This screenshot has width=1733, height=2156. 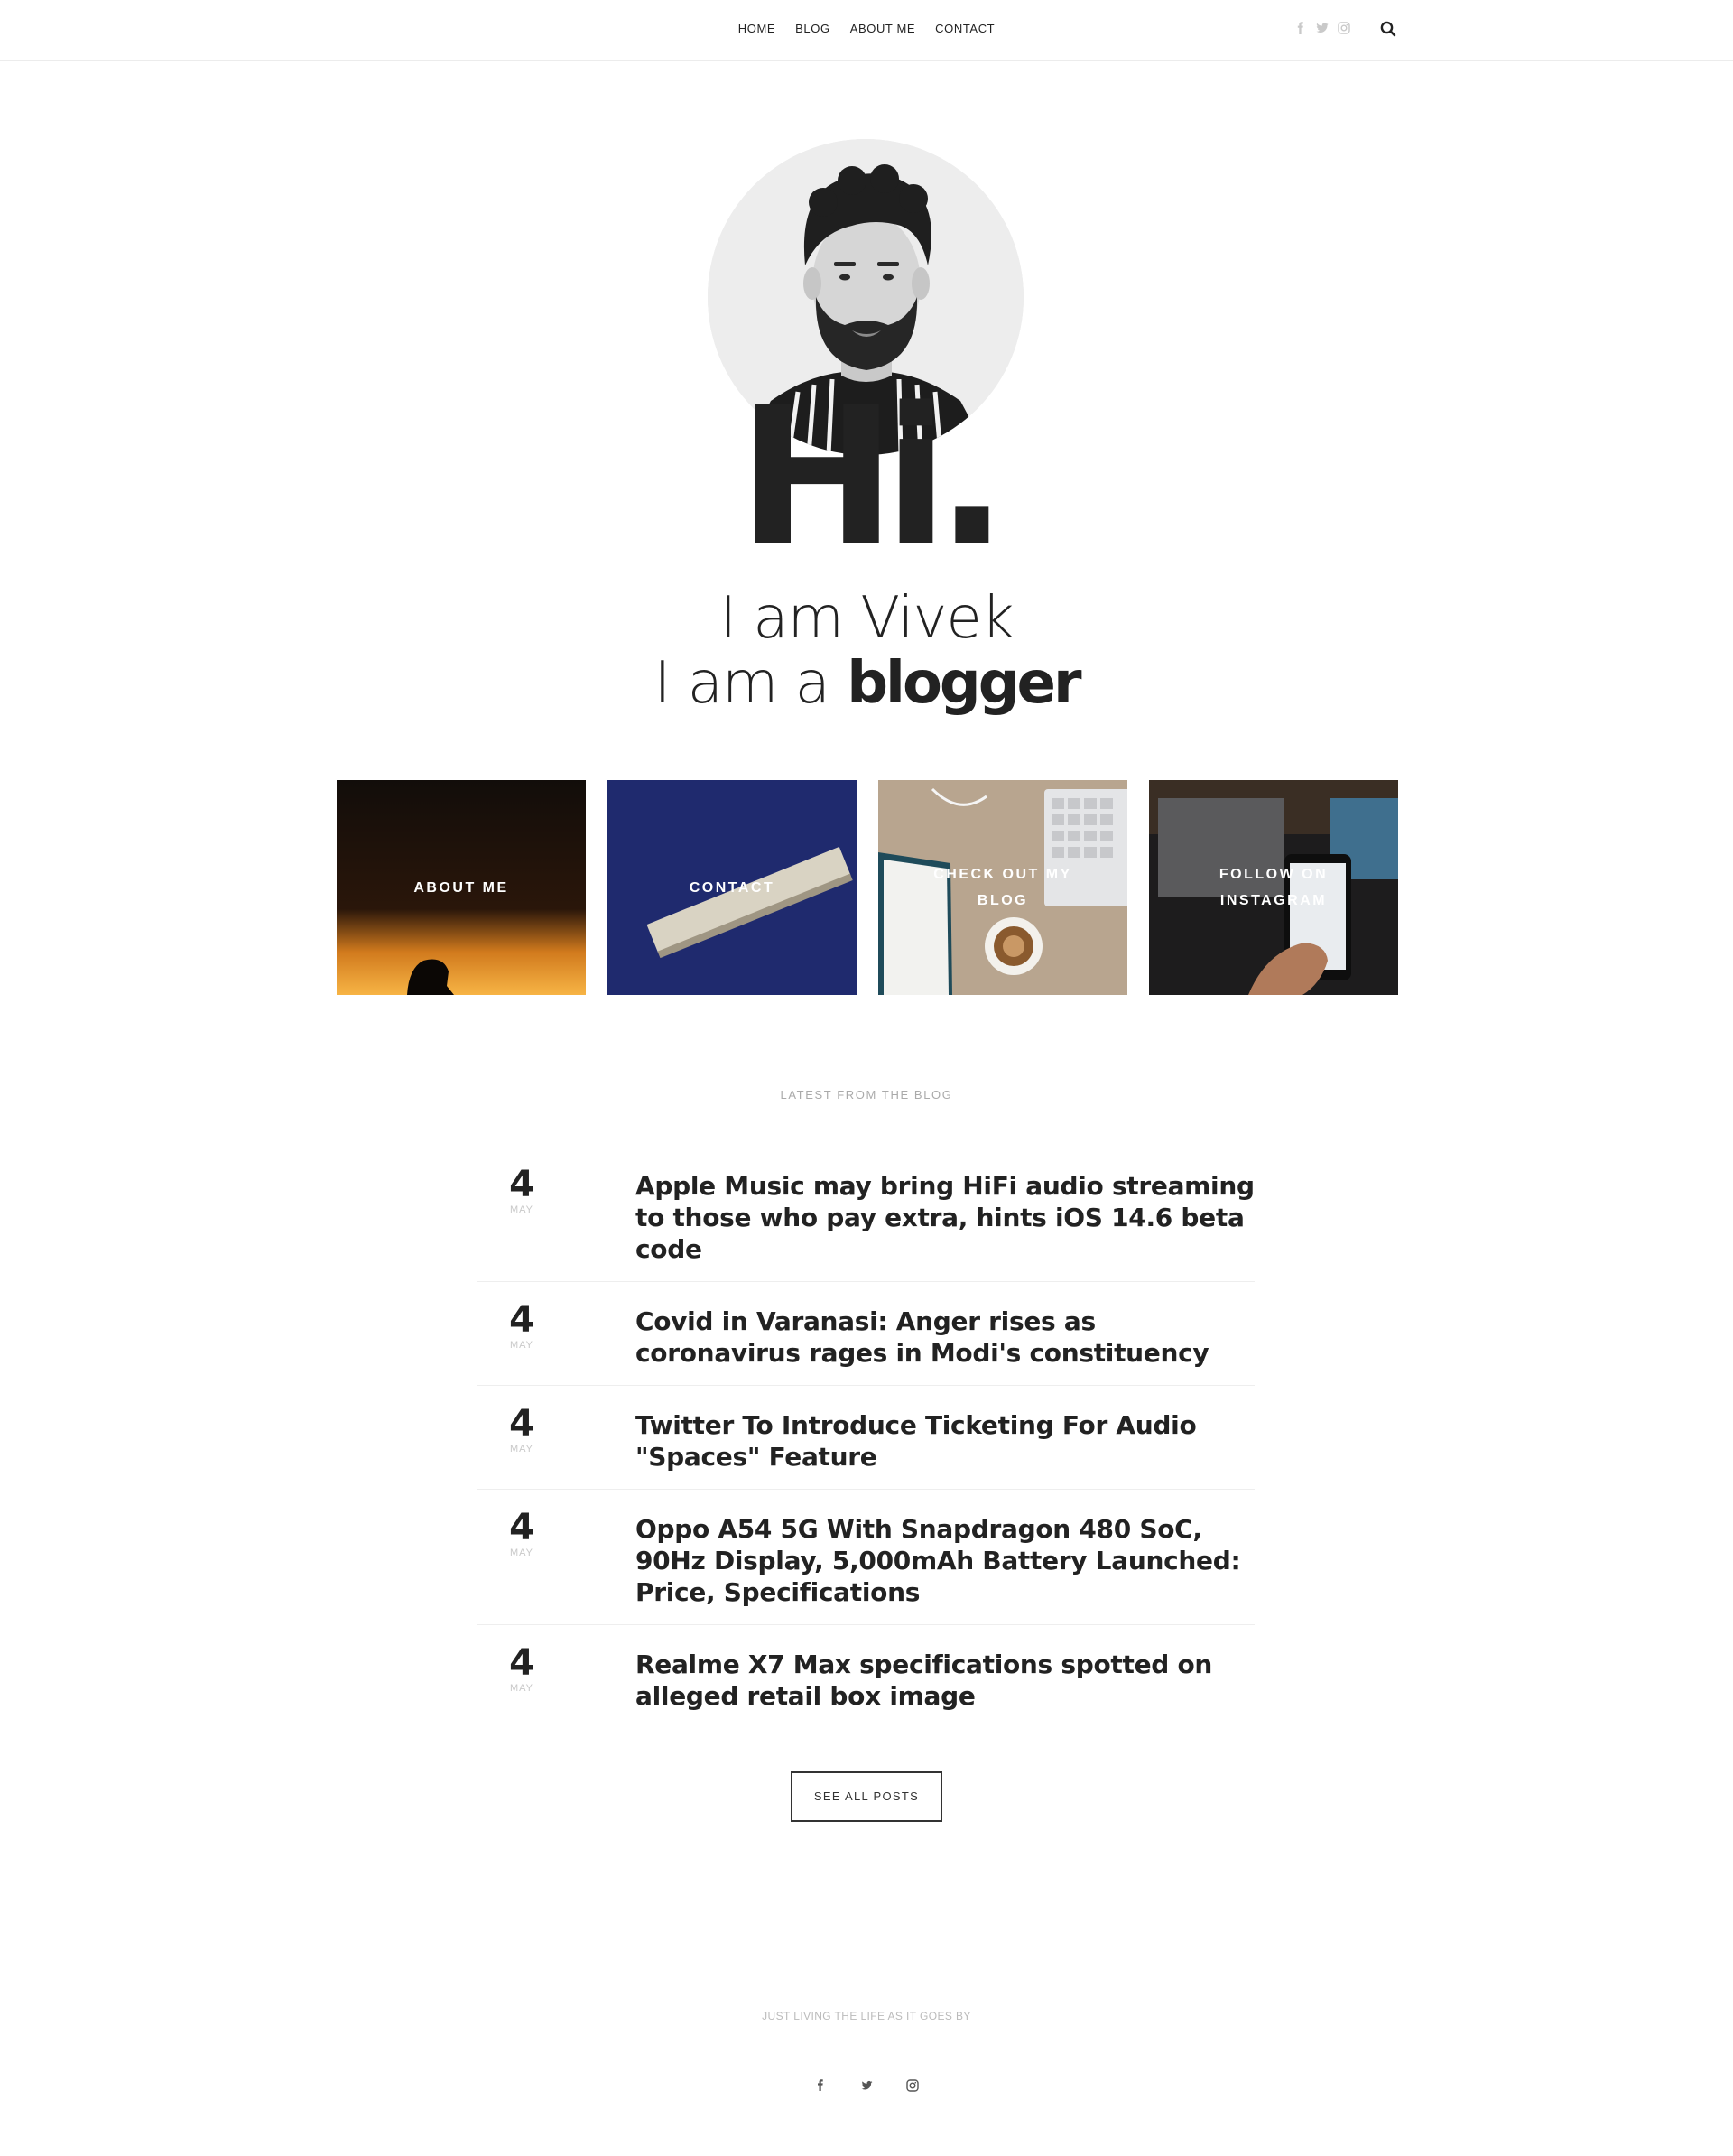 I want to click on nav-contact: CONTACT, so click(x=965, y=28).